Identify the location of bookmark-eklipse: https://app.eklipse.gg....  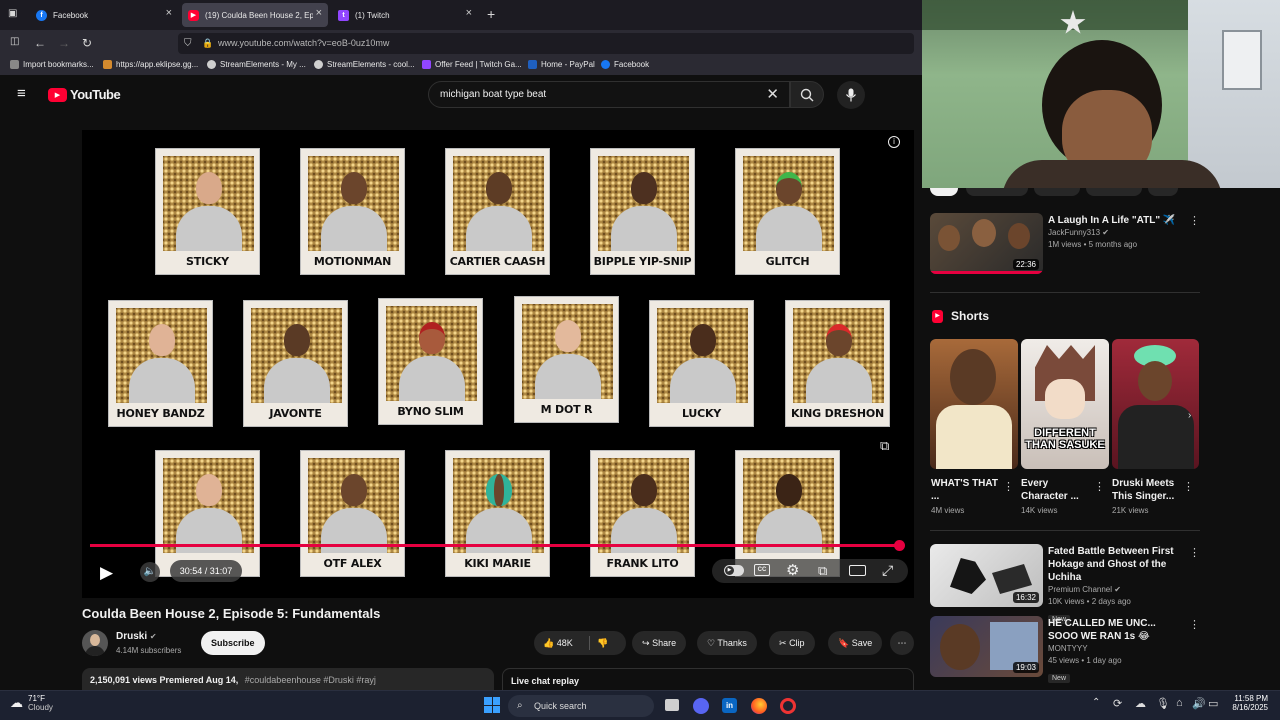
(150, 64).